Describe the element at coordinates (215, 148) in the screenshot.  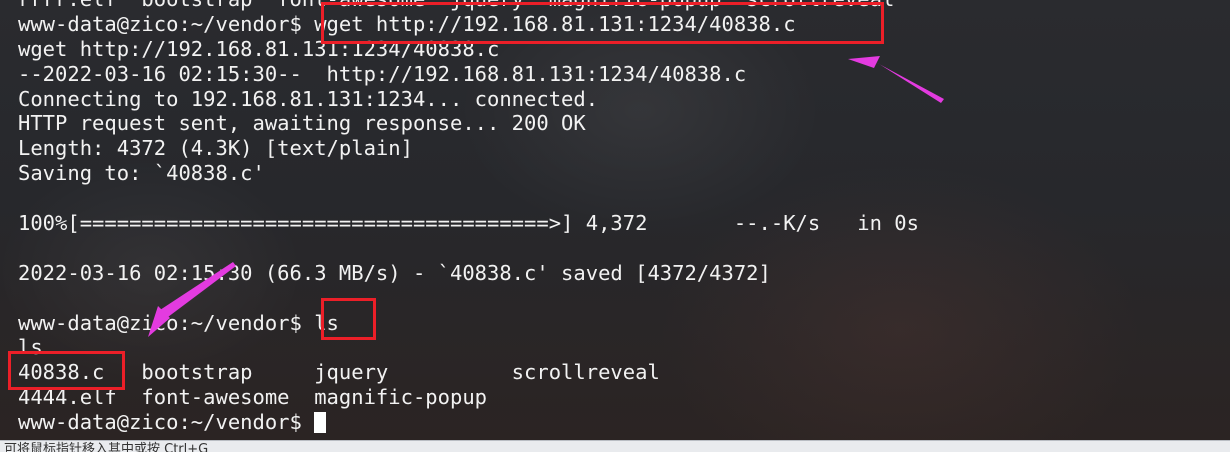
I see `terminal-line-length: Length: 4372 (4.3K) [text/plain]` at that location.